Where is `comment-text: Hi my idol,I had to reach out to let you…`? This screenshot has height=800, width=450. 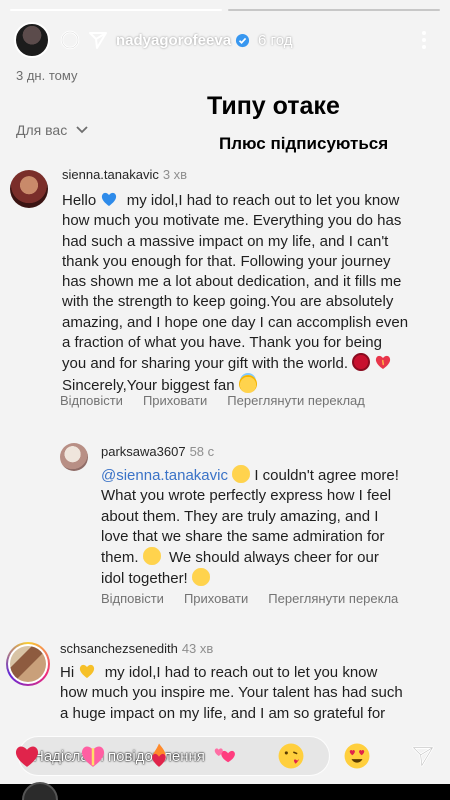 comment-text: Hi my idol,I had to reach out to let you… is located at coordinates (231, 693).